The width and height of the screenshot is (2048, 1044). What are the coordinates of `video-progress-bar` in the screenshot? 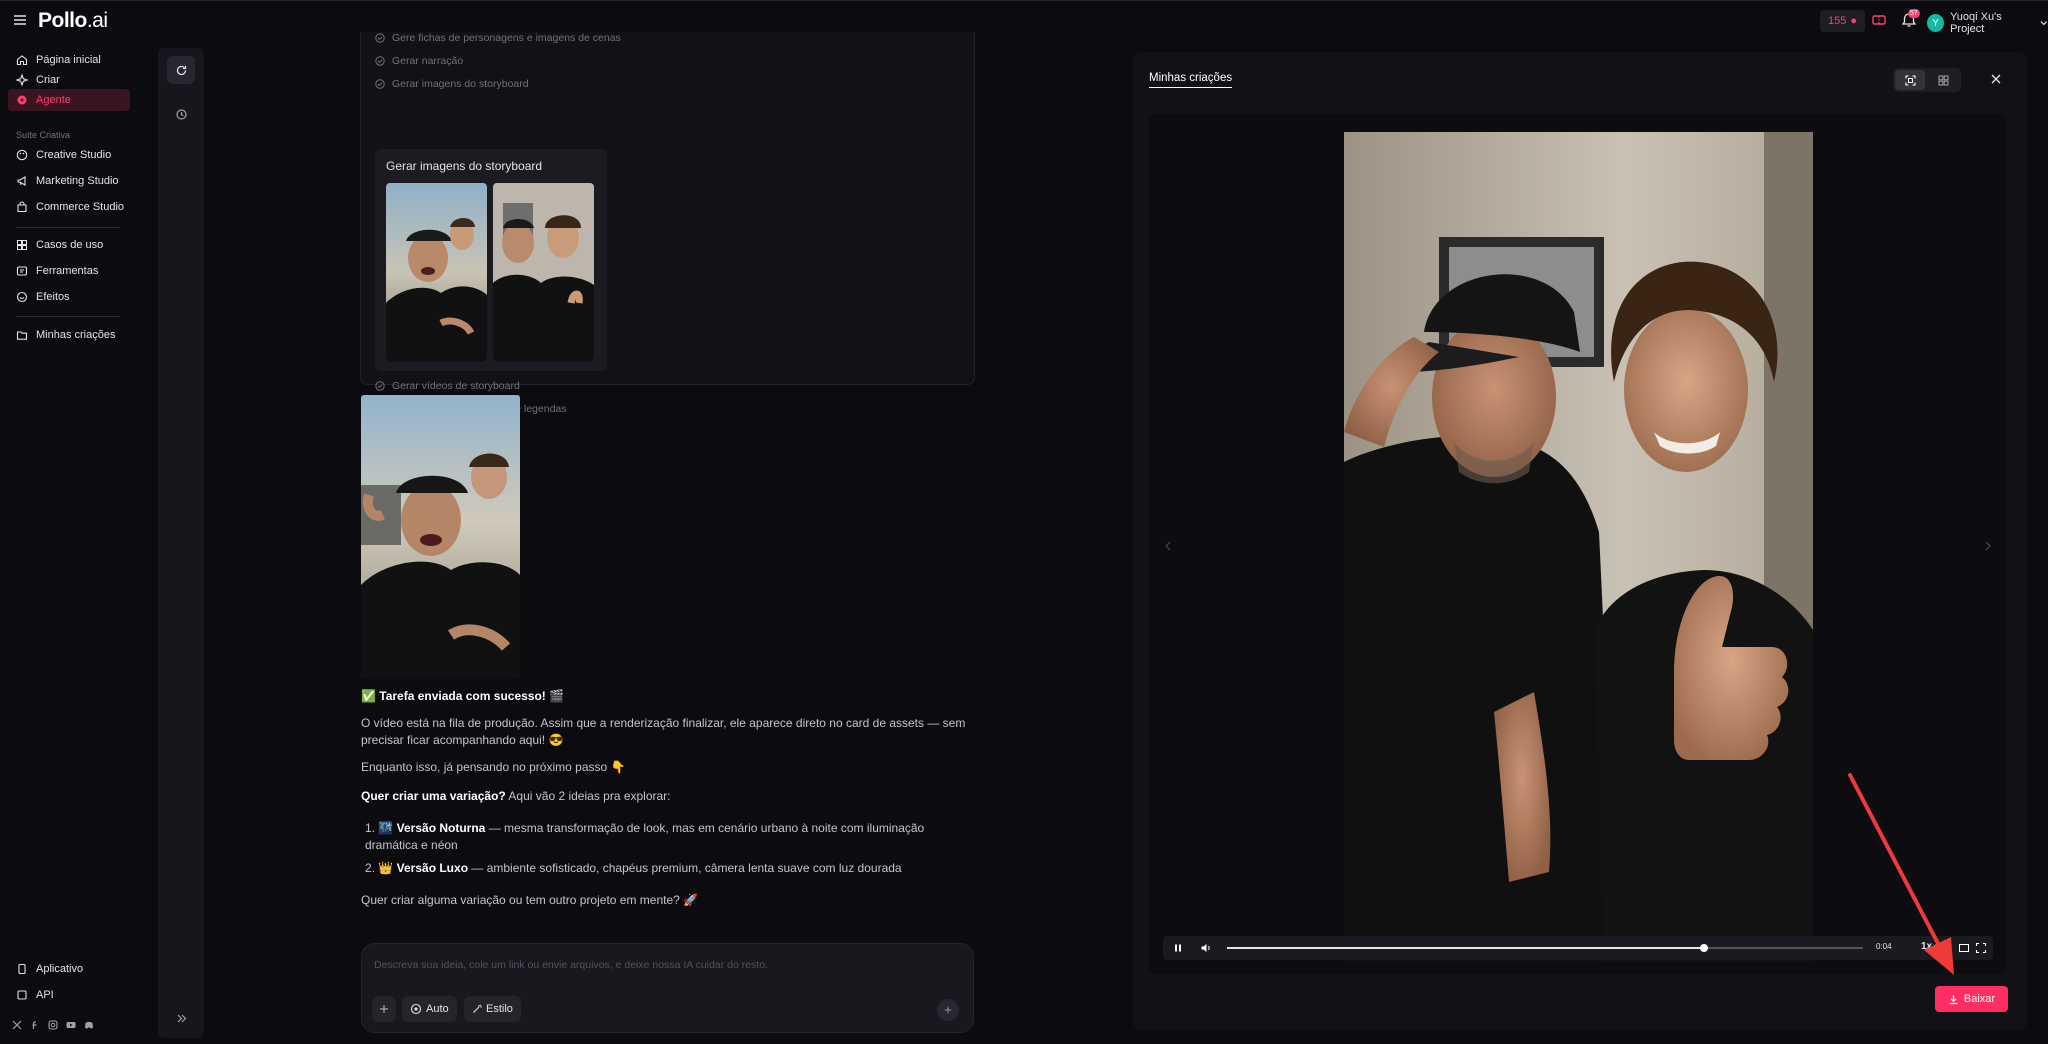 It's located at (1545, 948).